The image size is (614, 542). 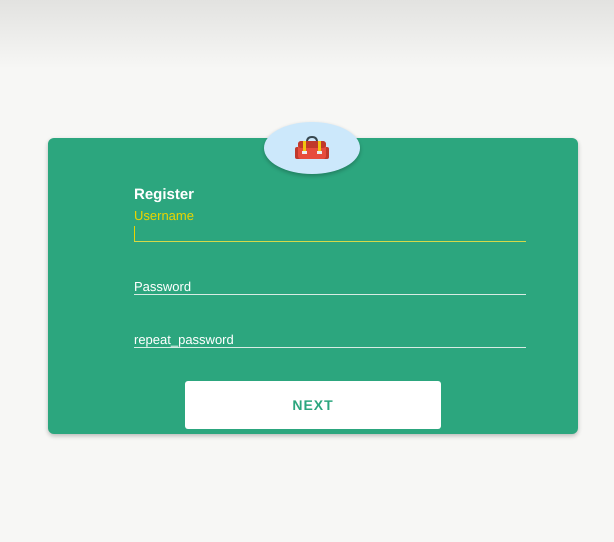 I want to click on form-title: Register, so click(x=165, y=195).